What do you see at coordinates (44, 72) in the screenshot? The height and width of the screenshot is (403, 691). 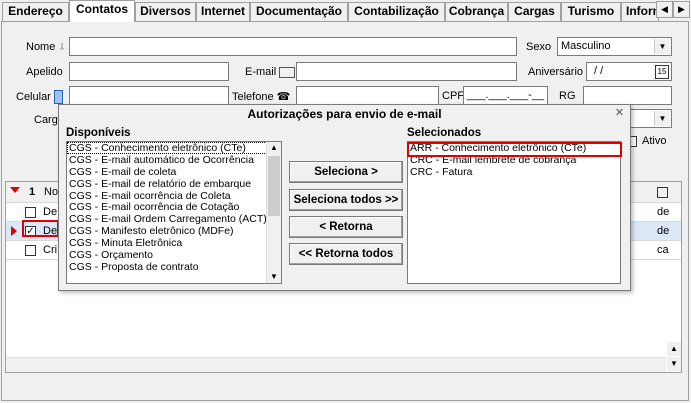 I see `apelido-label: Apelido` at bounding box center [44, 72].